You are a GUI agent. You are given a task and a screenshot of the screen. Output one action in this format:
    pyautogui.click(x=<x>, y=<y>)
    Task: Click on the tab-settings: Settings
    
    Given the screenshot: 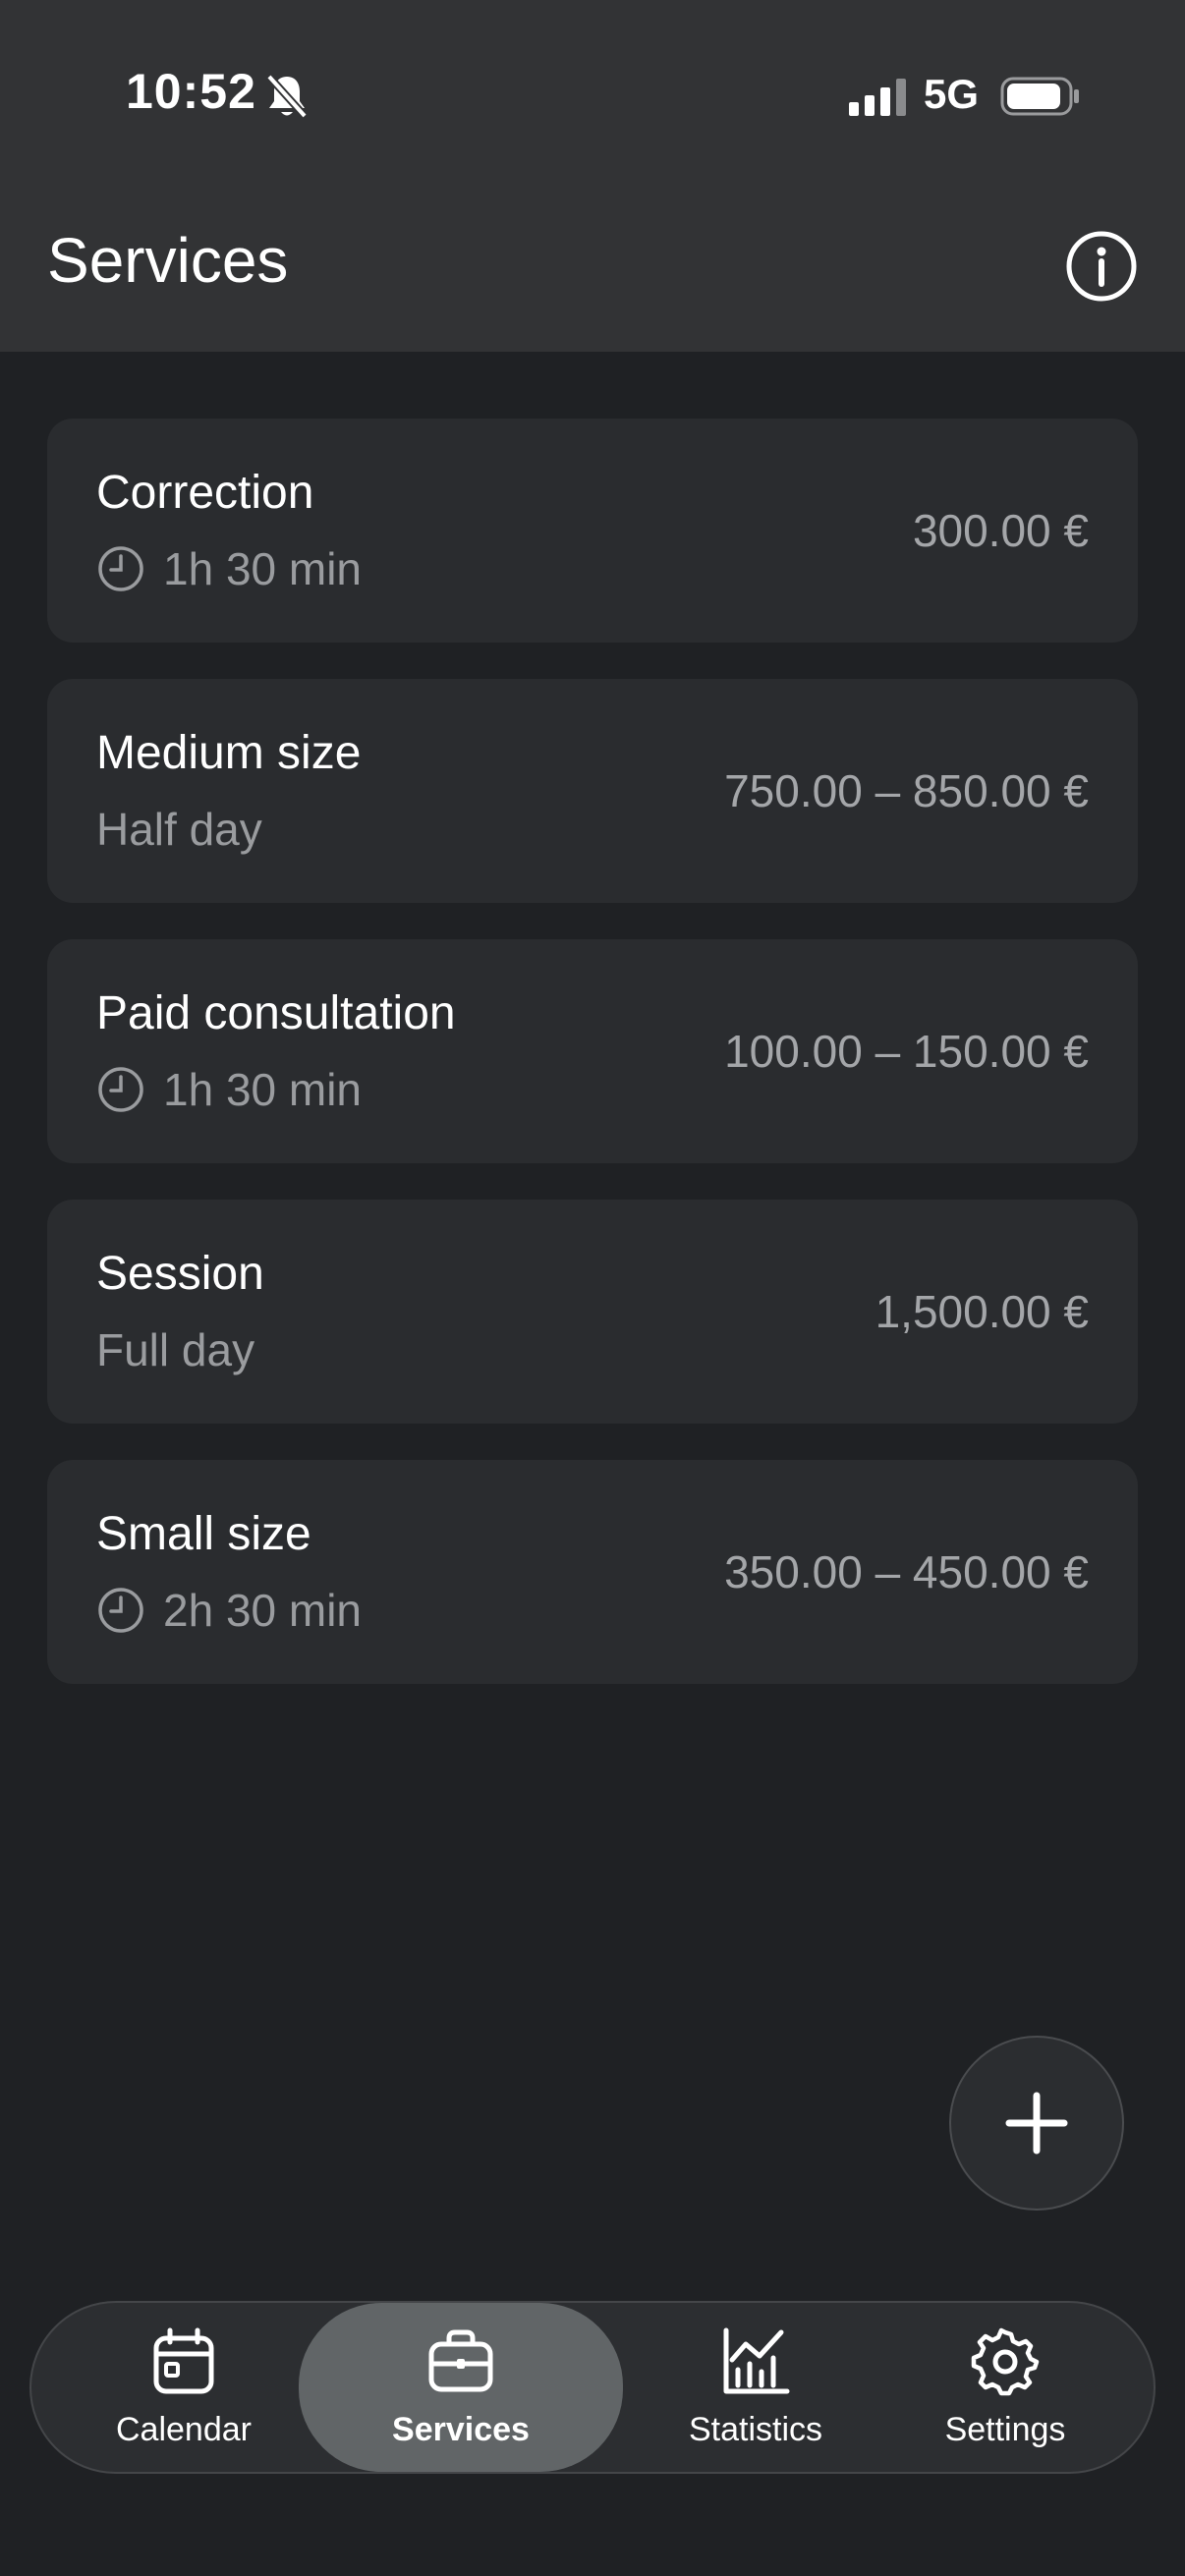 What is the action you would take?
    pyautogui.click(x=1006, y=2387)
    